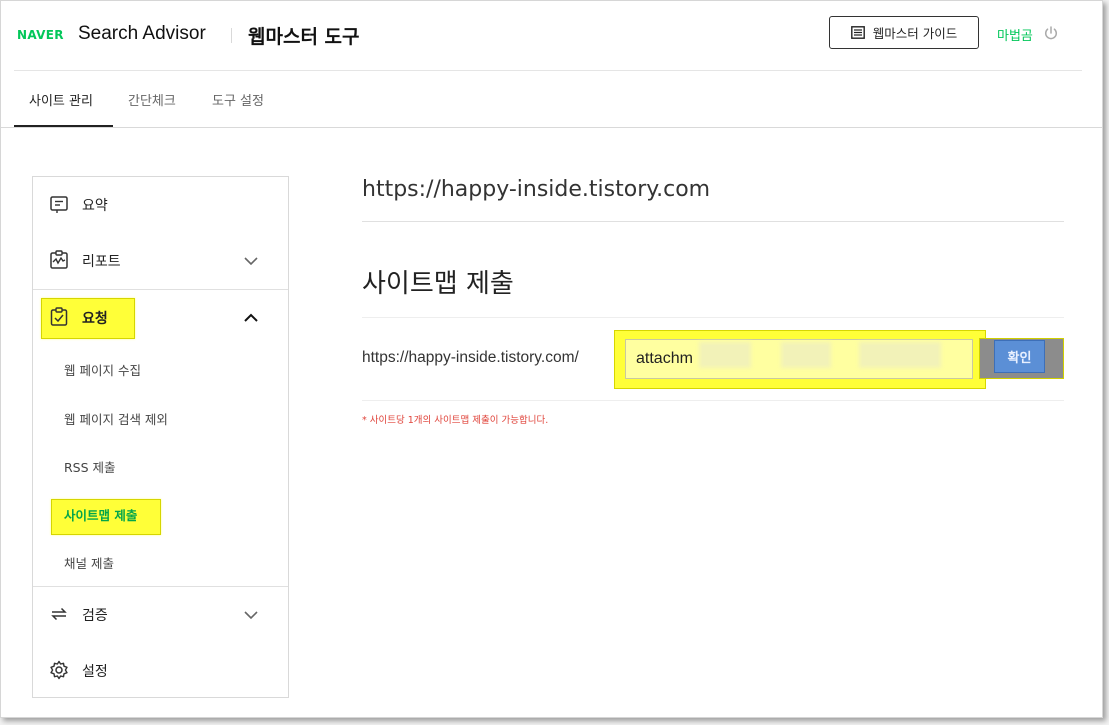  I want to click on sub-item-web-page-exclude: 웹 페이지 검색 제외, so click(116, 418).